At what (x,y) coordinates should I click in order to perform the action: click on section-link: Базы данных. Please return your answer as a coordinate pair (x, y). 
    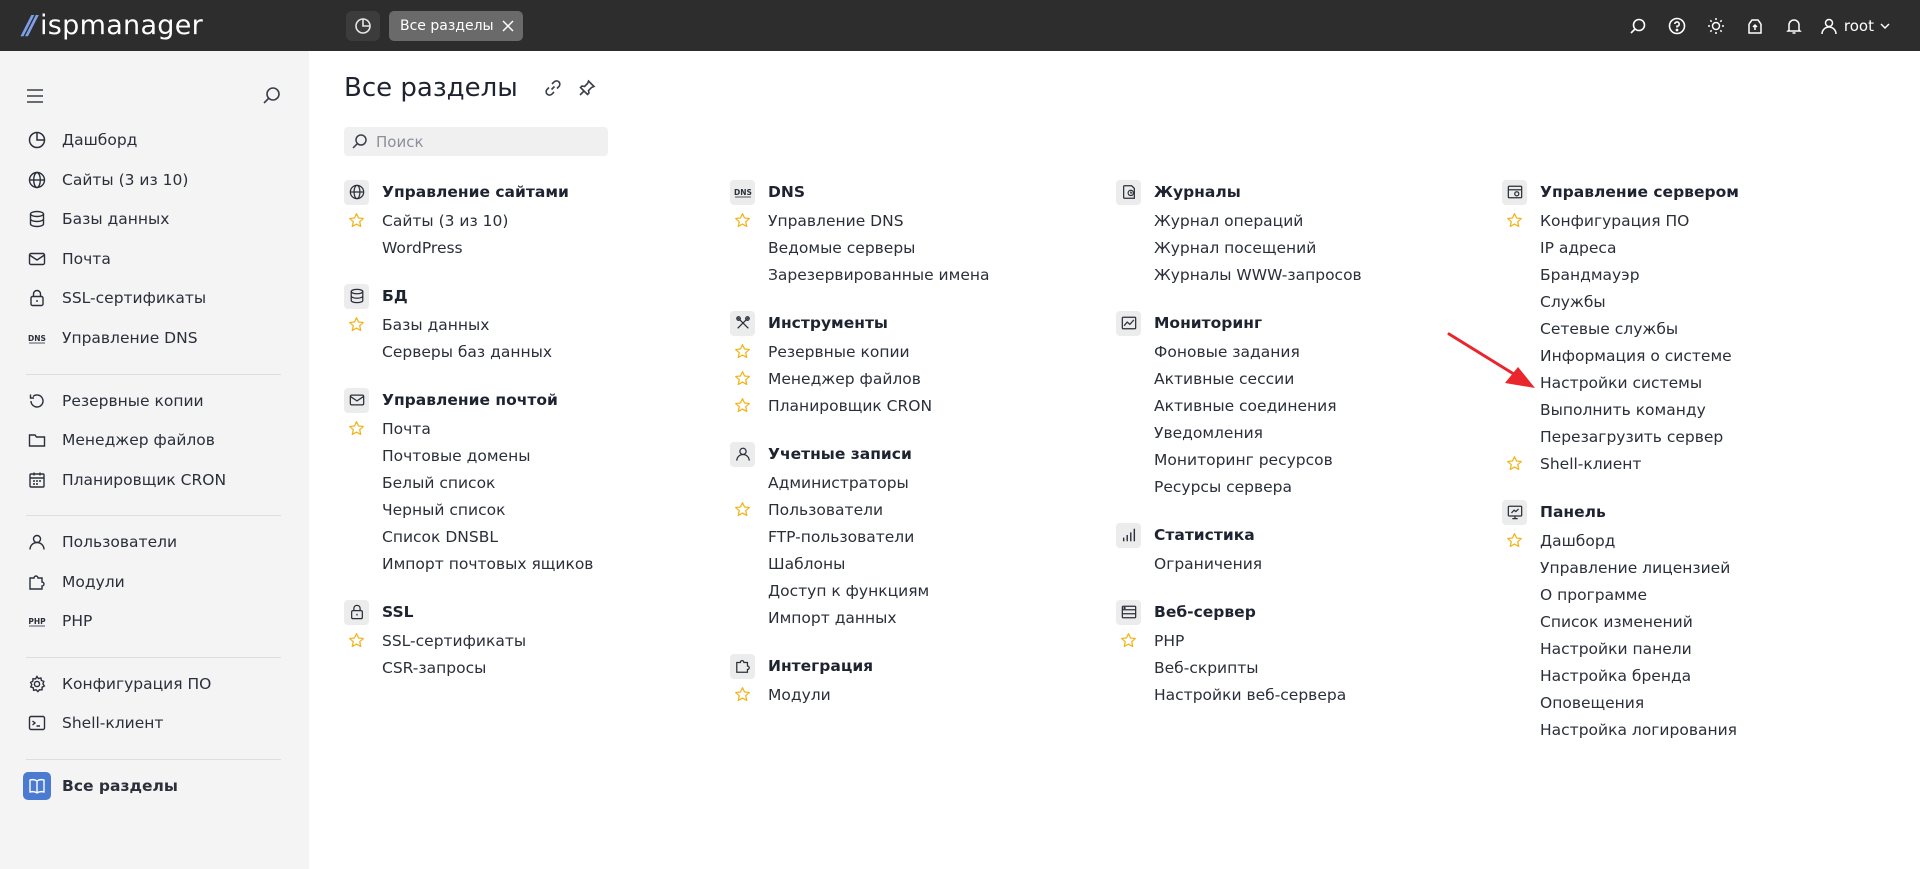
    Looking at the image, I should click on (534, 324).